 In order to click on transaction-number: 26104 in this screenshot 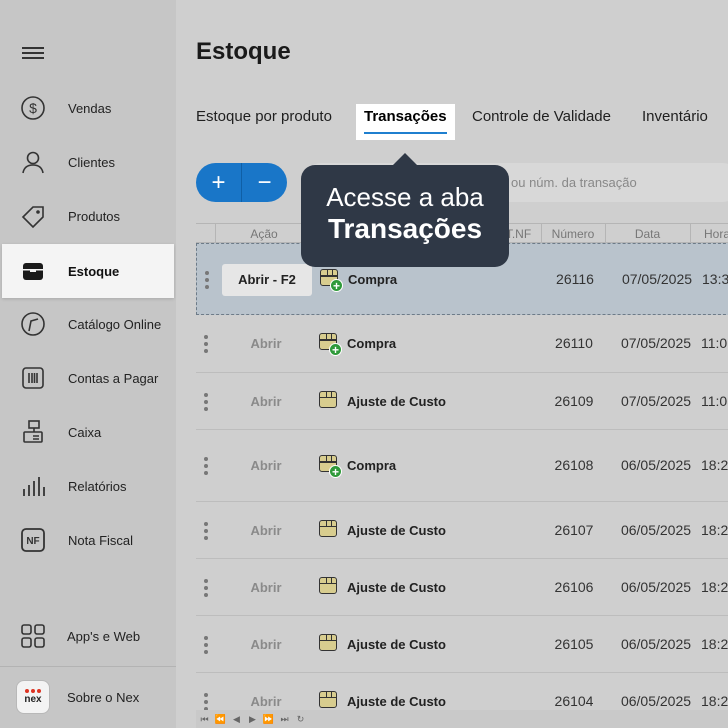, I will do `click(574, 700)`.